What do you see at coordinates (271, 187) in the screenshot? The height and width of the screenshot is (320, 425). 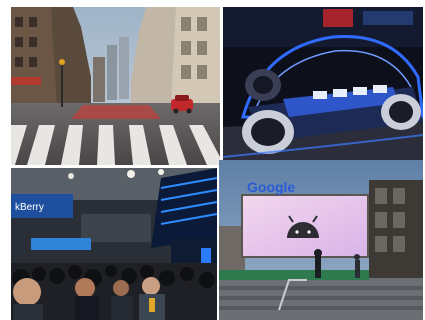 I see `google-logo-text: Google` at bounding box center [271, 187].